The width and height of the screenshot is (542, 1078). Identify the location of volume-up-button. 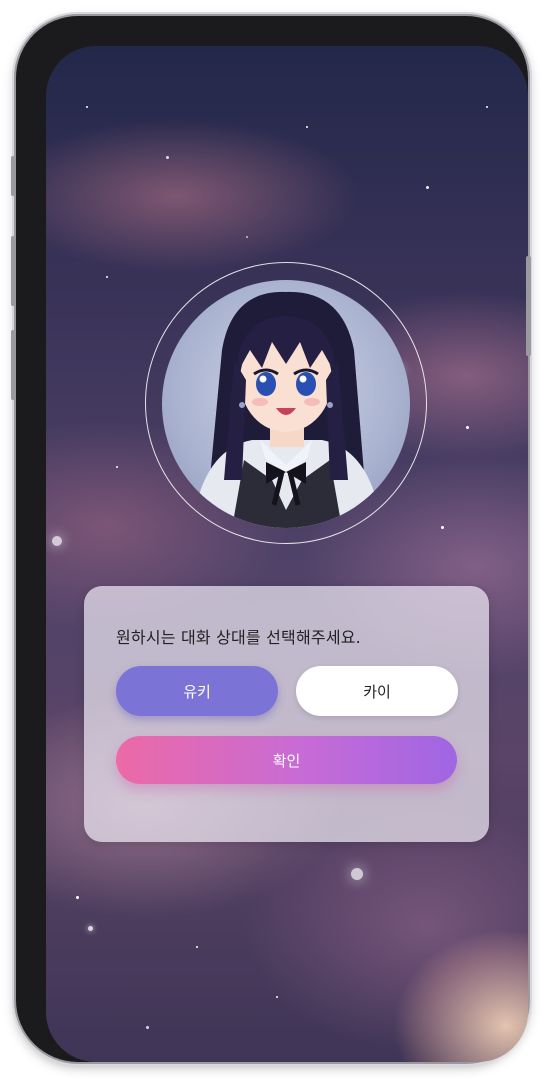
(13, 271).